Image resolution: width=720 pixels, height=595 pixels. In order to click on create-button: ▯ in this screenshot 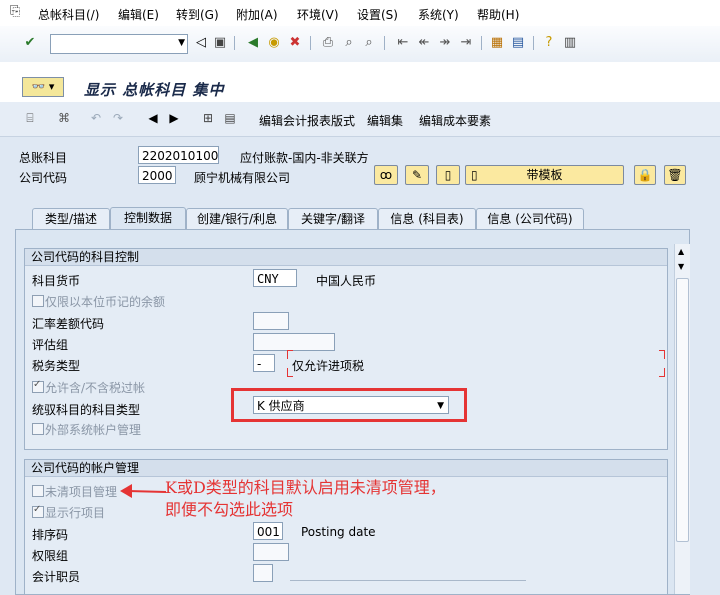, I will do `click(448, 175)`.